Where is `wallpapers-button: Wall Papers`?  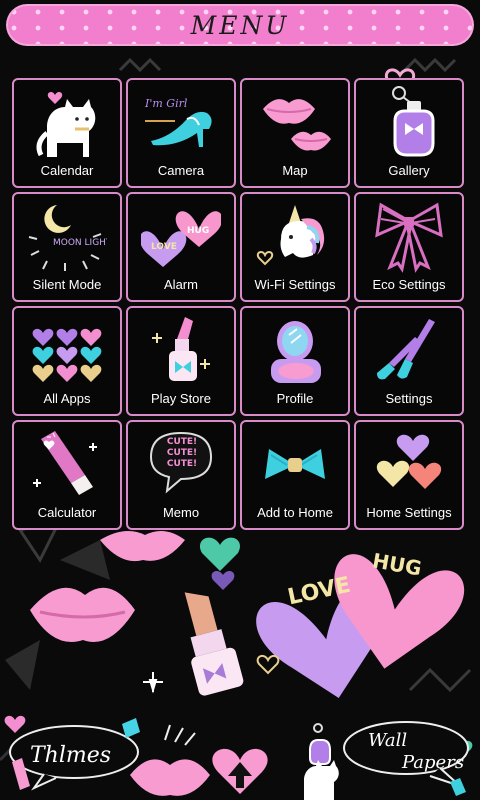 wallpapers-button: Wall Papers is located at coordinates (383, 756).